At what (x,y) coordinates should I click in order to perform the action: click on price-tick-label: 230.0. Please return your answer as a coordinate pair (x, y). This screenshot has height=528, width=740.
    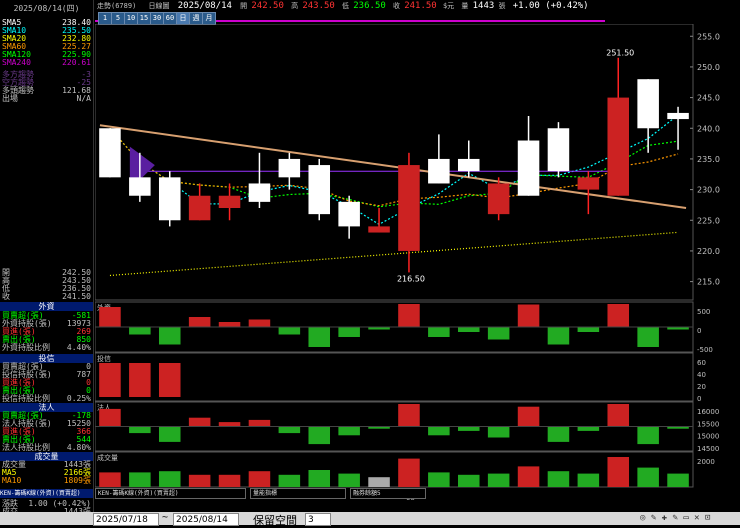
    Looking at the image, I should click on (708, 190).